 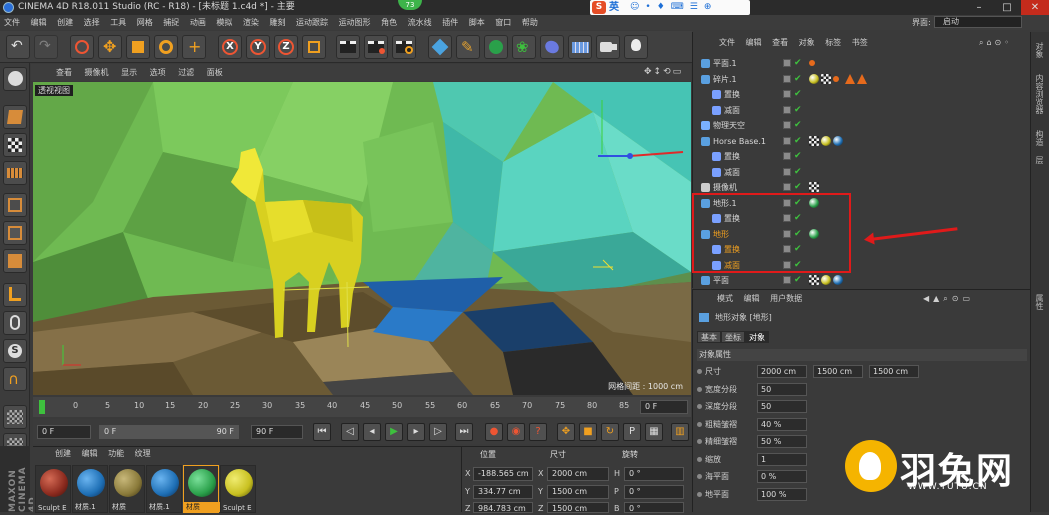 What do you see at coordinates (90, 489) in the screenshot?
I see `material-swatch: 材质.1` at bounding box center [90, 489].